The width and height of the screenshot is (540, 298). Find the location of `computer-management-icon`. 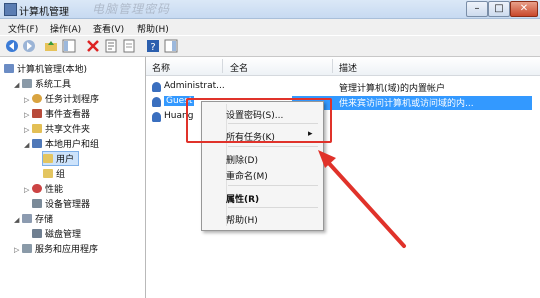

computer-management-icon is located at coordinates (10, 9).